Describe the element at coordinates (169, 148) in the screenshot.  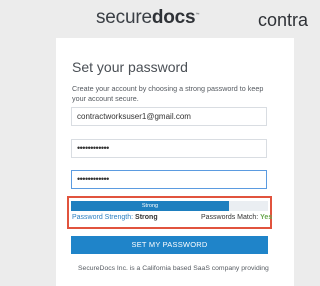
I see `password-field: ••••••••••••` at that location.